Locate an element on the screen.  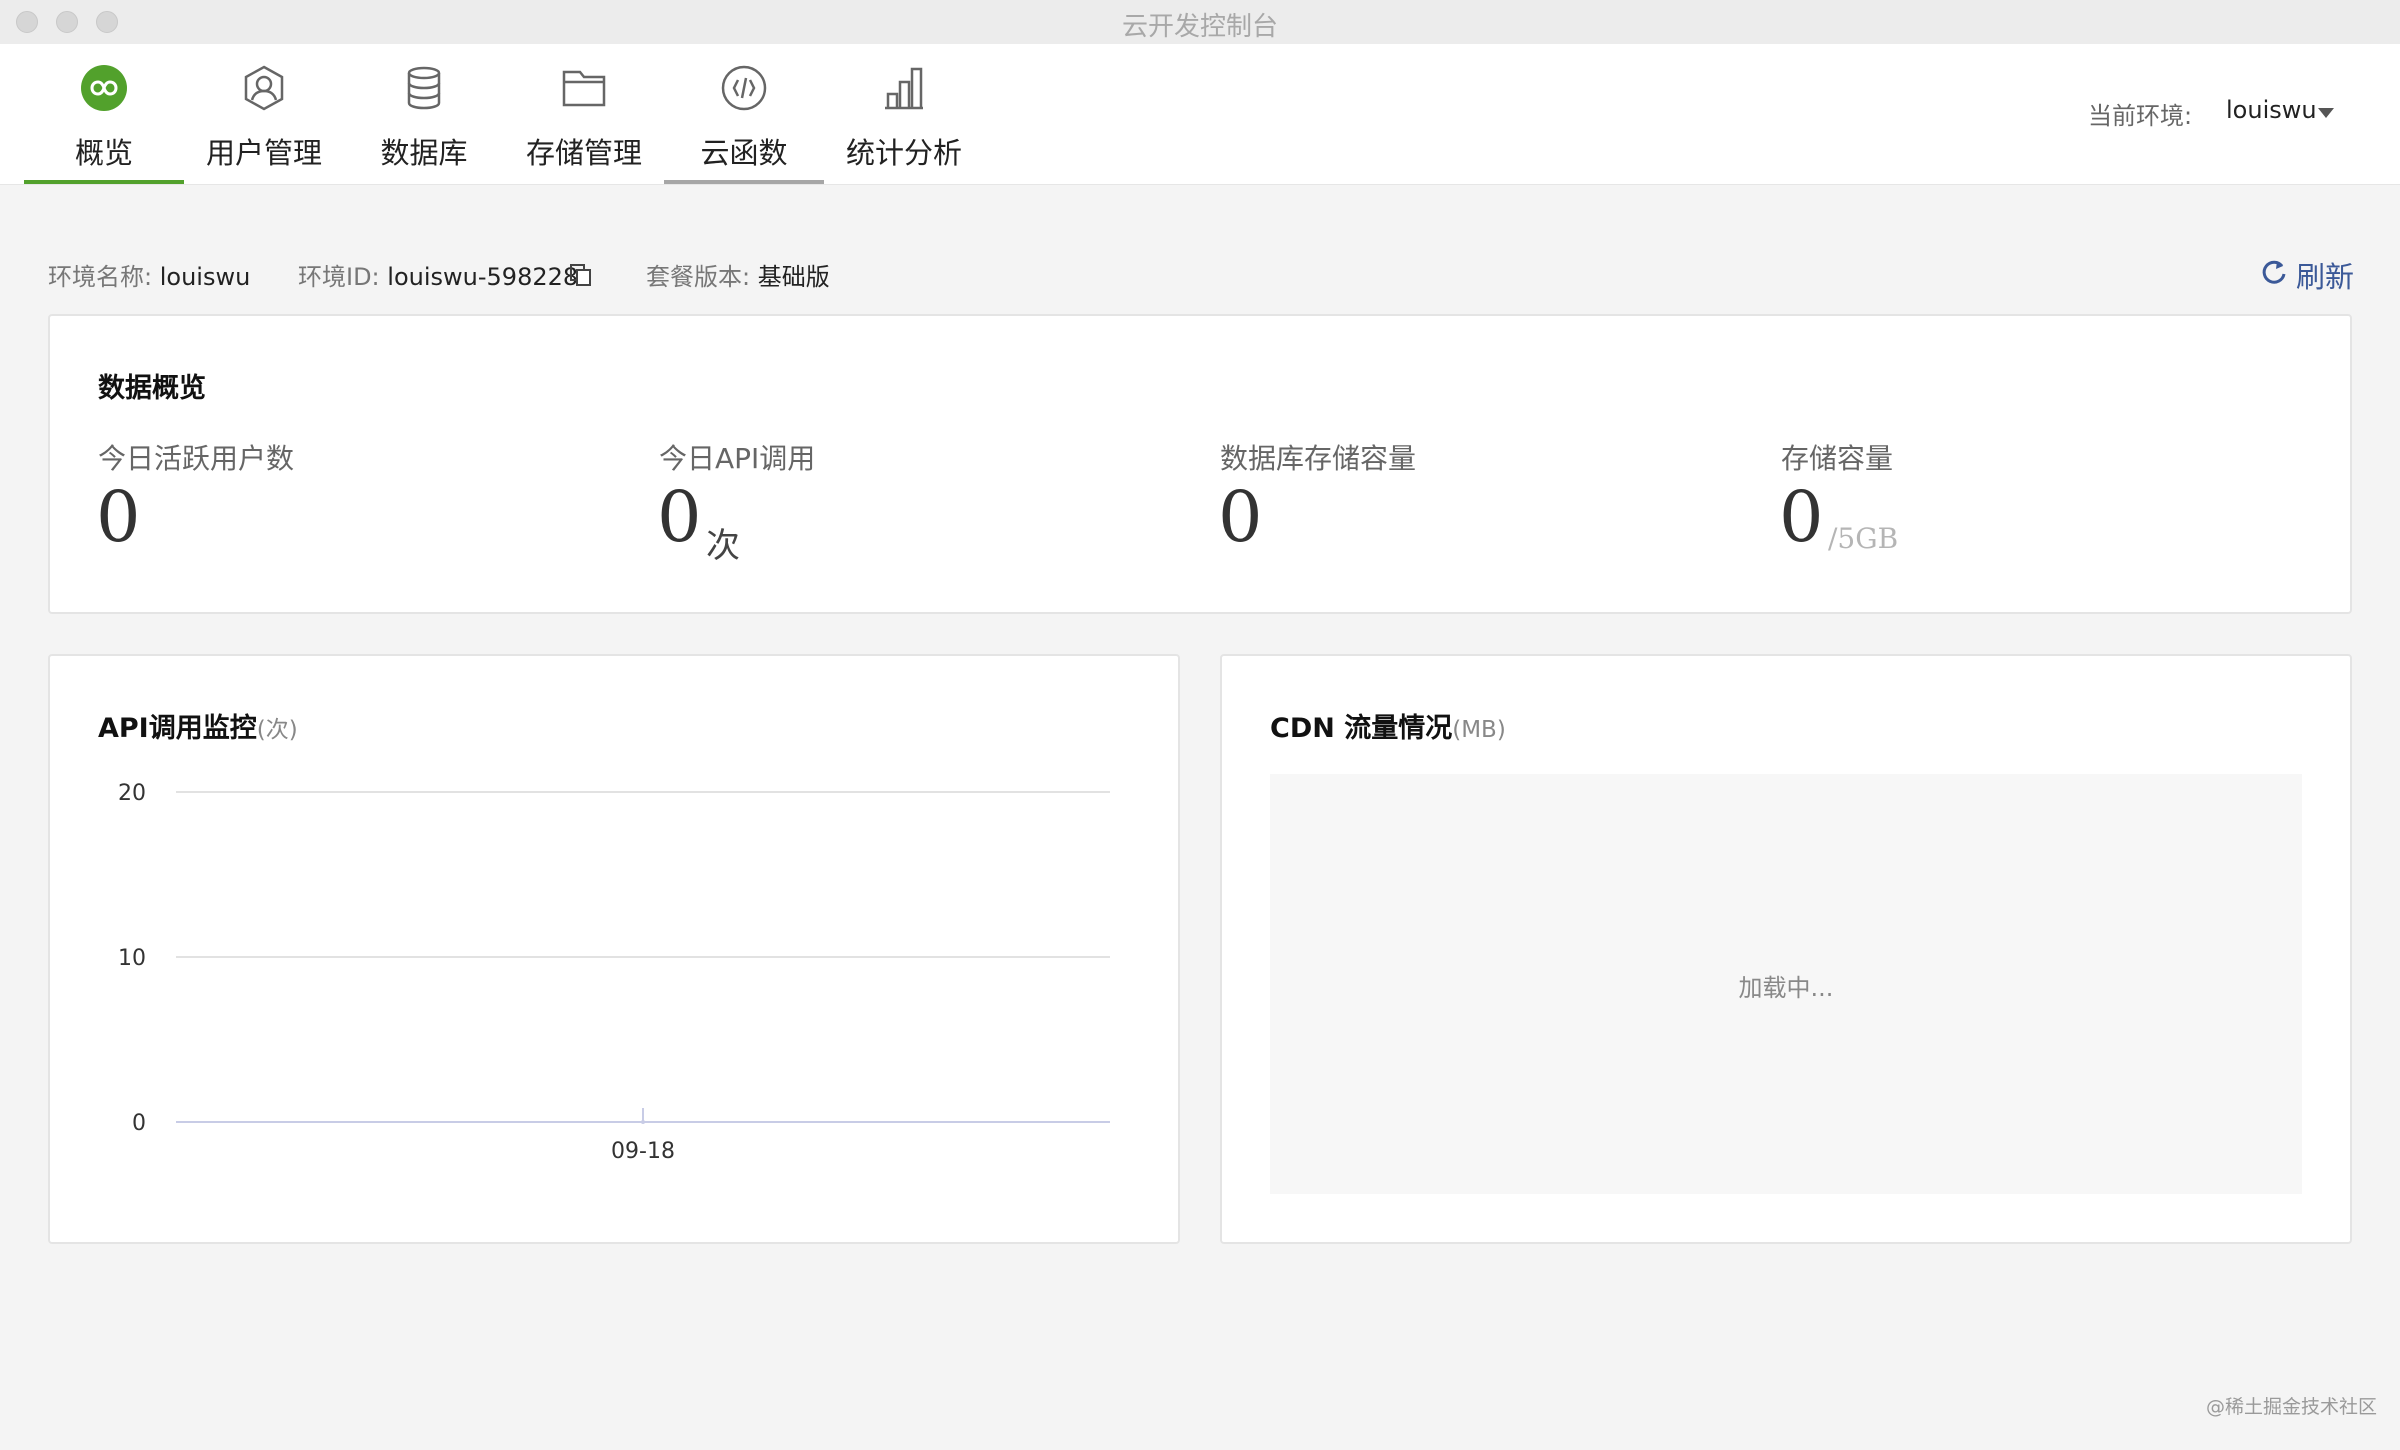
nav-item-functions: 云函数 is located at coordinates (744, 114).